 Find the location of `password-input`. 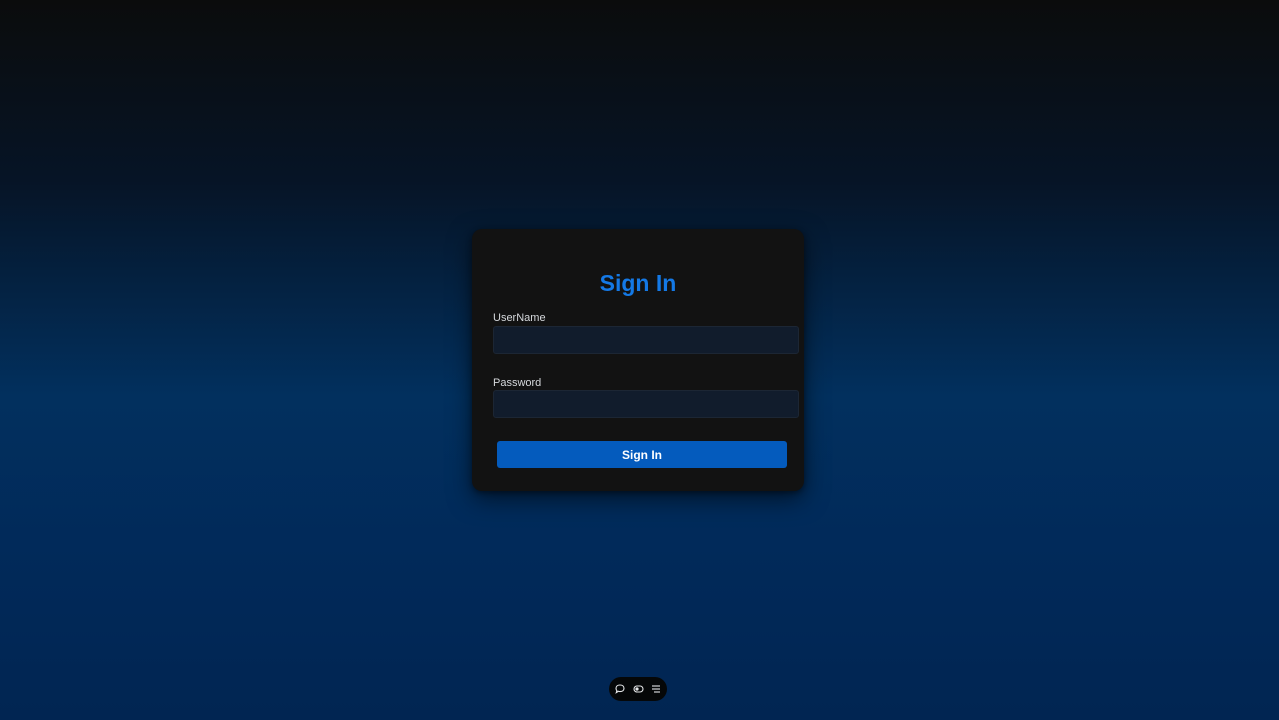

password-input is located at coordinates (646, 404).